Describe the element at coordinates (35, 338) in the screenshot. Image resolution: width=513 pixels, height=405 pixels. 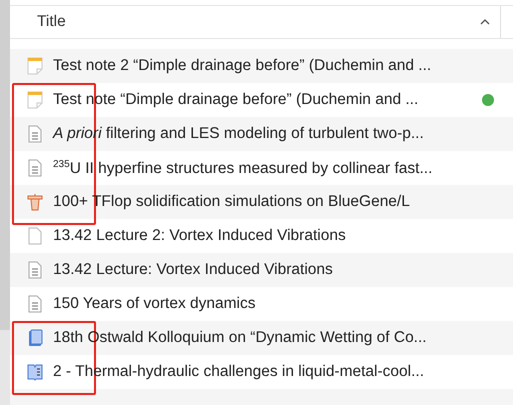
I see `book-icon` at that location.